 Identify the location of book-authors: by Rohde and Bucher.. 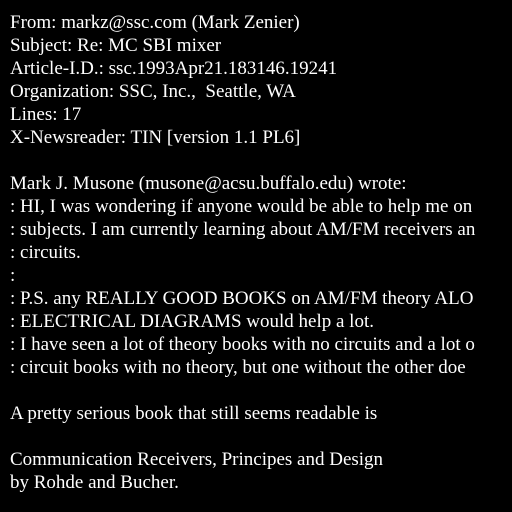
(94, 482).